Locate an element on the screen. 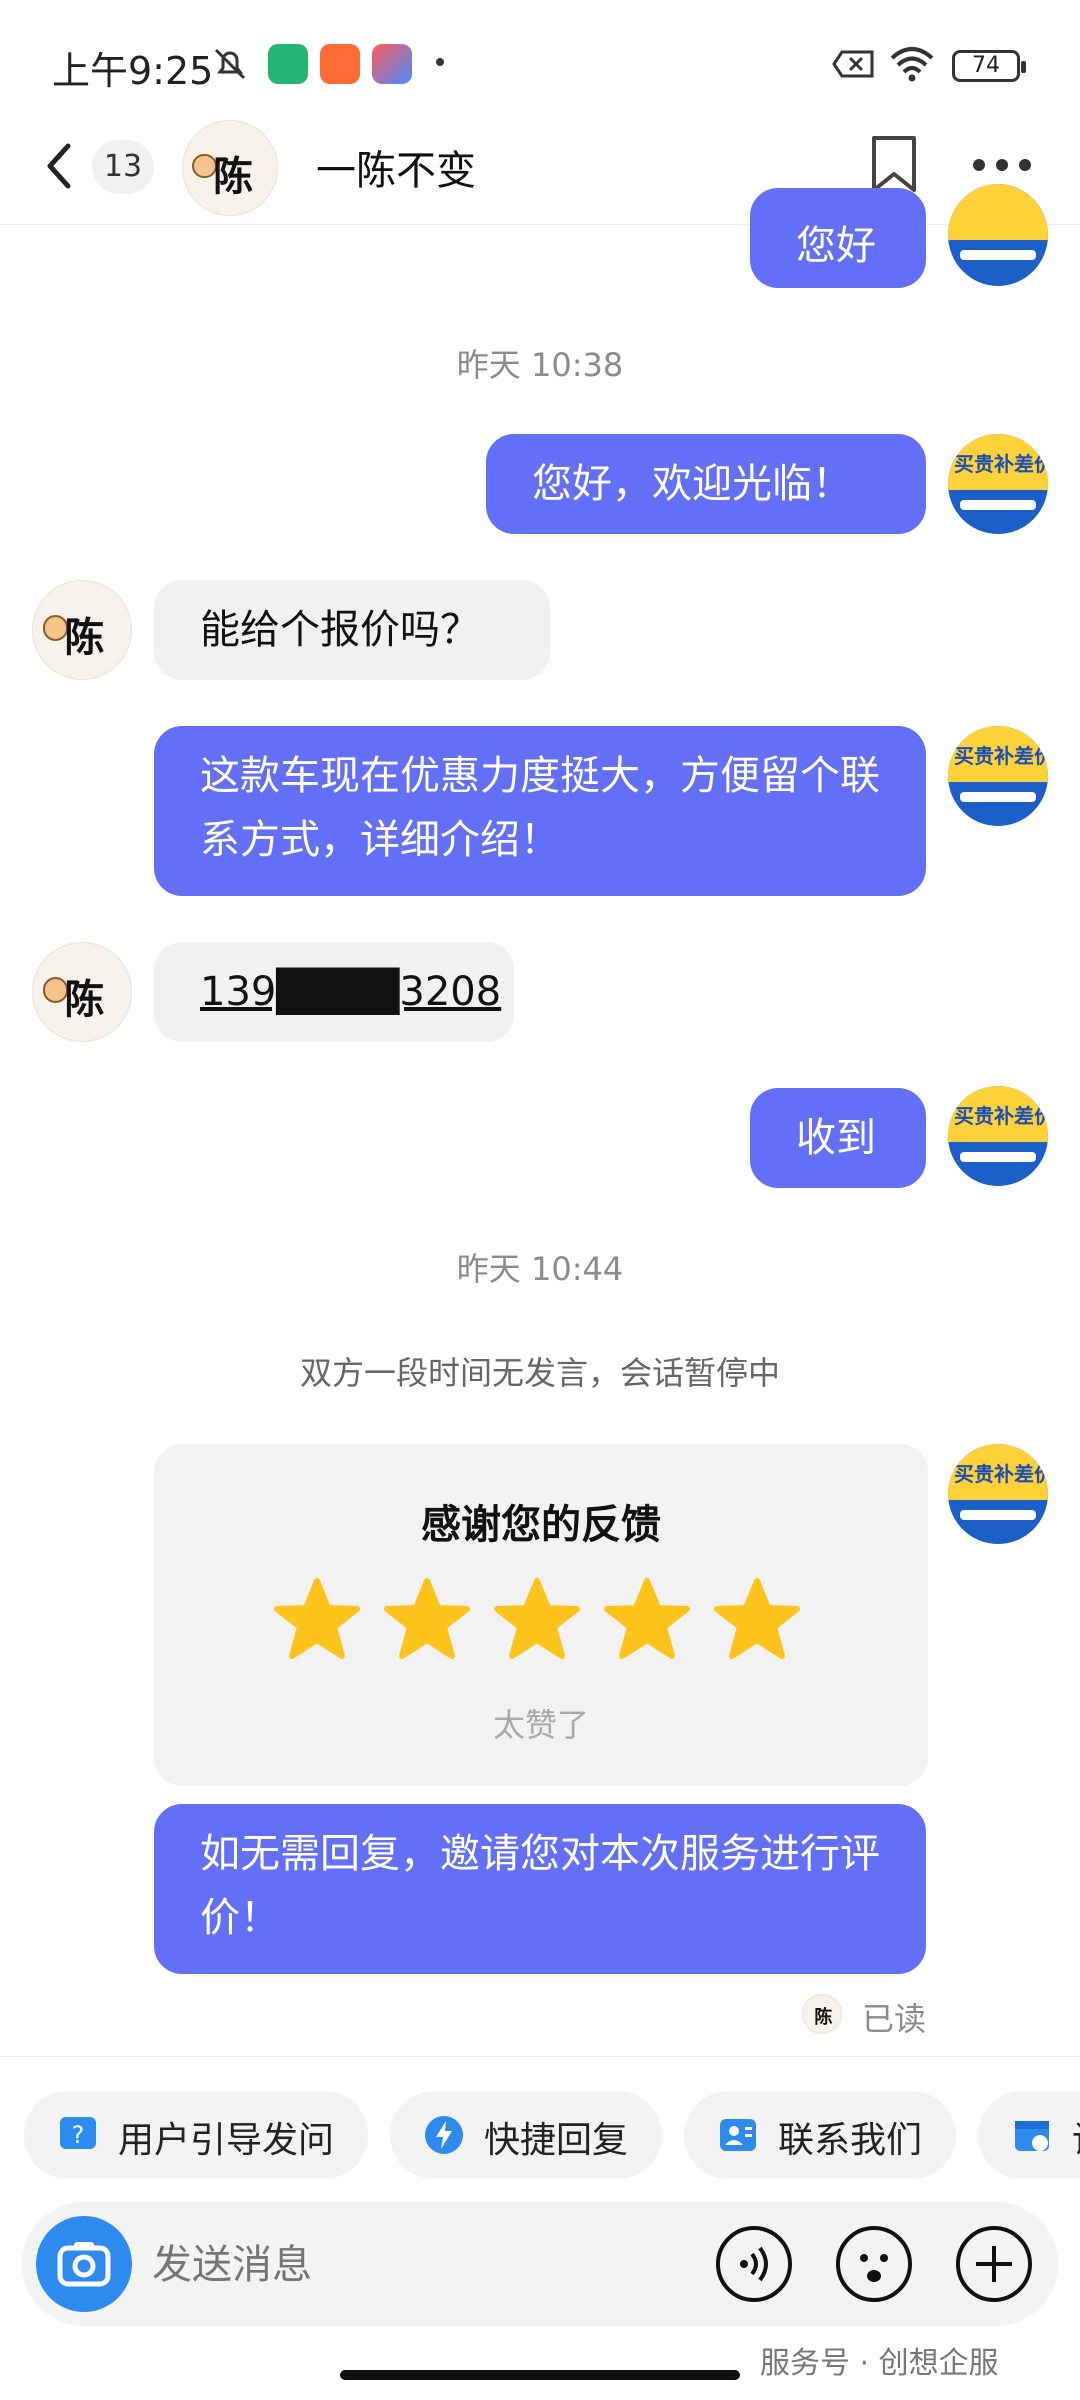  app-notification-icon is located at coordinates (288, 64).